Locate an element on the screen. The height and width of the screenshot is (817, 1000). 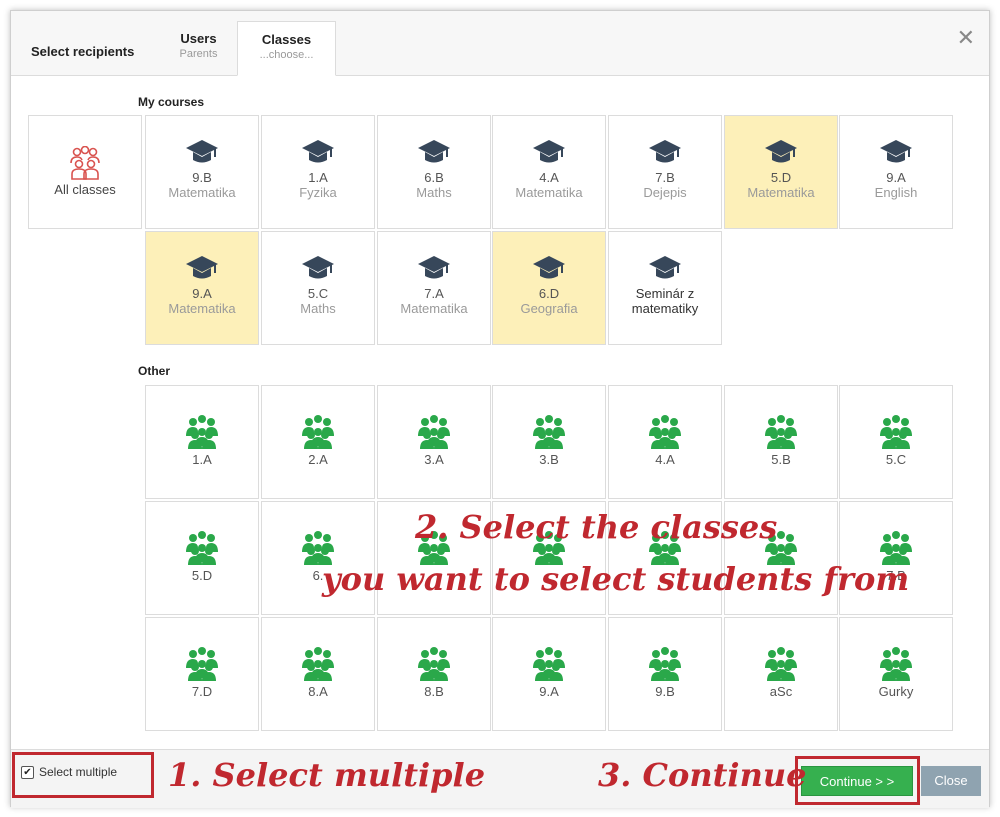
tile-all-classes: All classes is located at coordinates (85, 172).